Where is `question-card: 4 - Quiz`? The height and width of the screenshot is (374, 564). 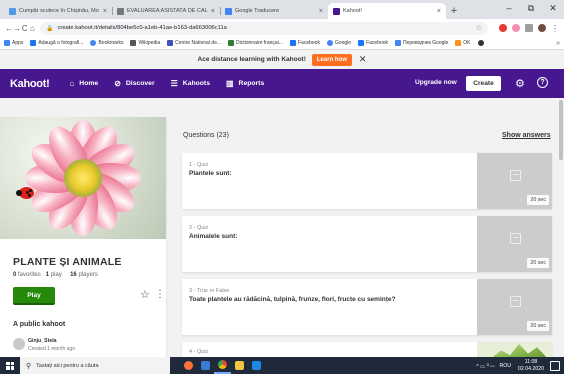 question-card: 4 - Quiz is located at coordinates (367, 349).